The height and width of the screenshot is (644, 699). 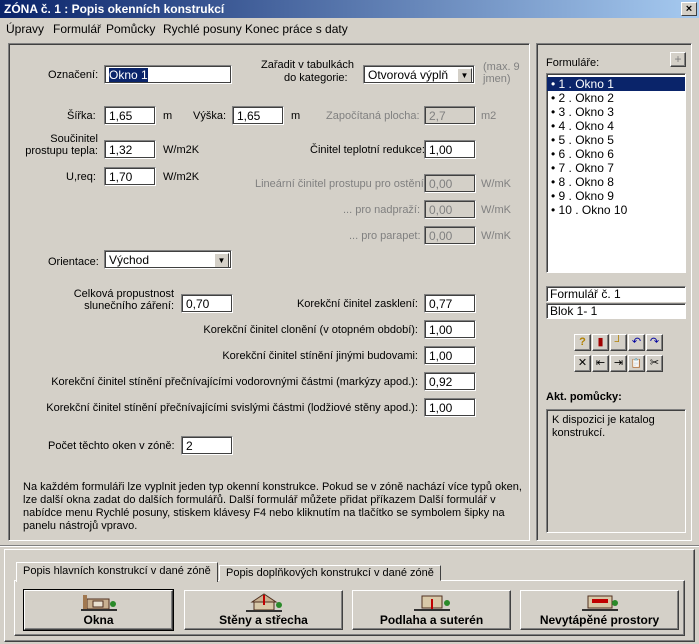 I want to click on pocet-label: Počet těchto oken v zóně:, so click(x=111, y=446).